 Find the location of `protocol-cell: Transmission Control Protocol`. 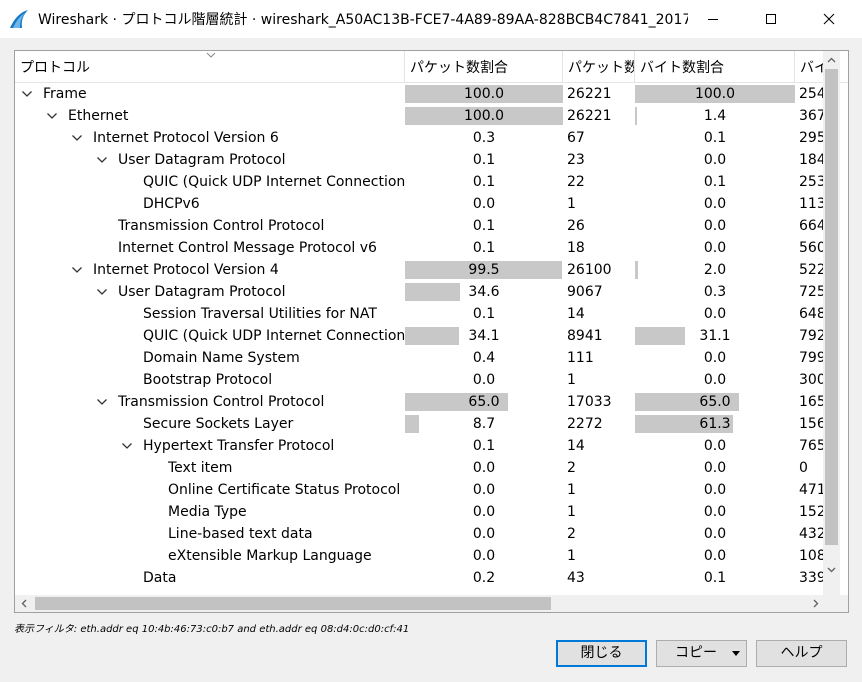

protocol-cell: Transmission Control Protocol is located at coordinates (210, 226).